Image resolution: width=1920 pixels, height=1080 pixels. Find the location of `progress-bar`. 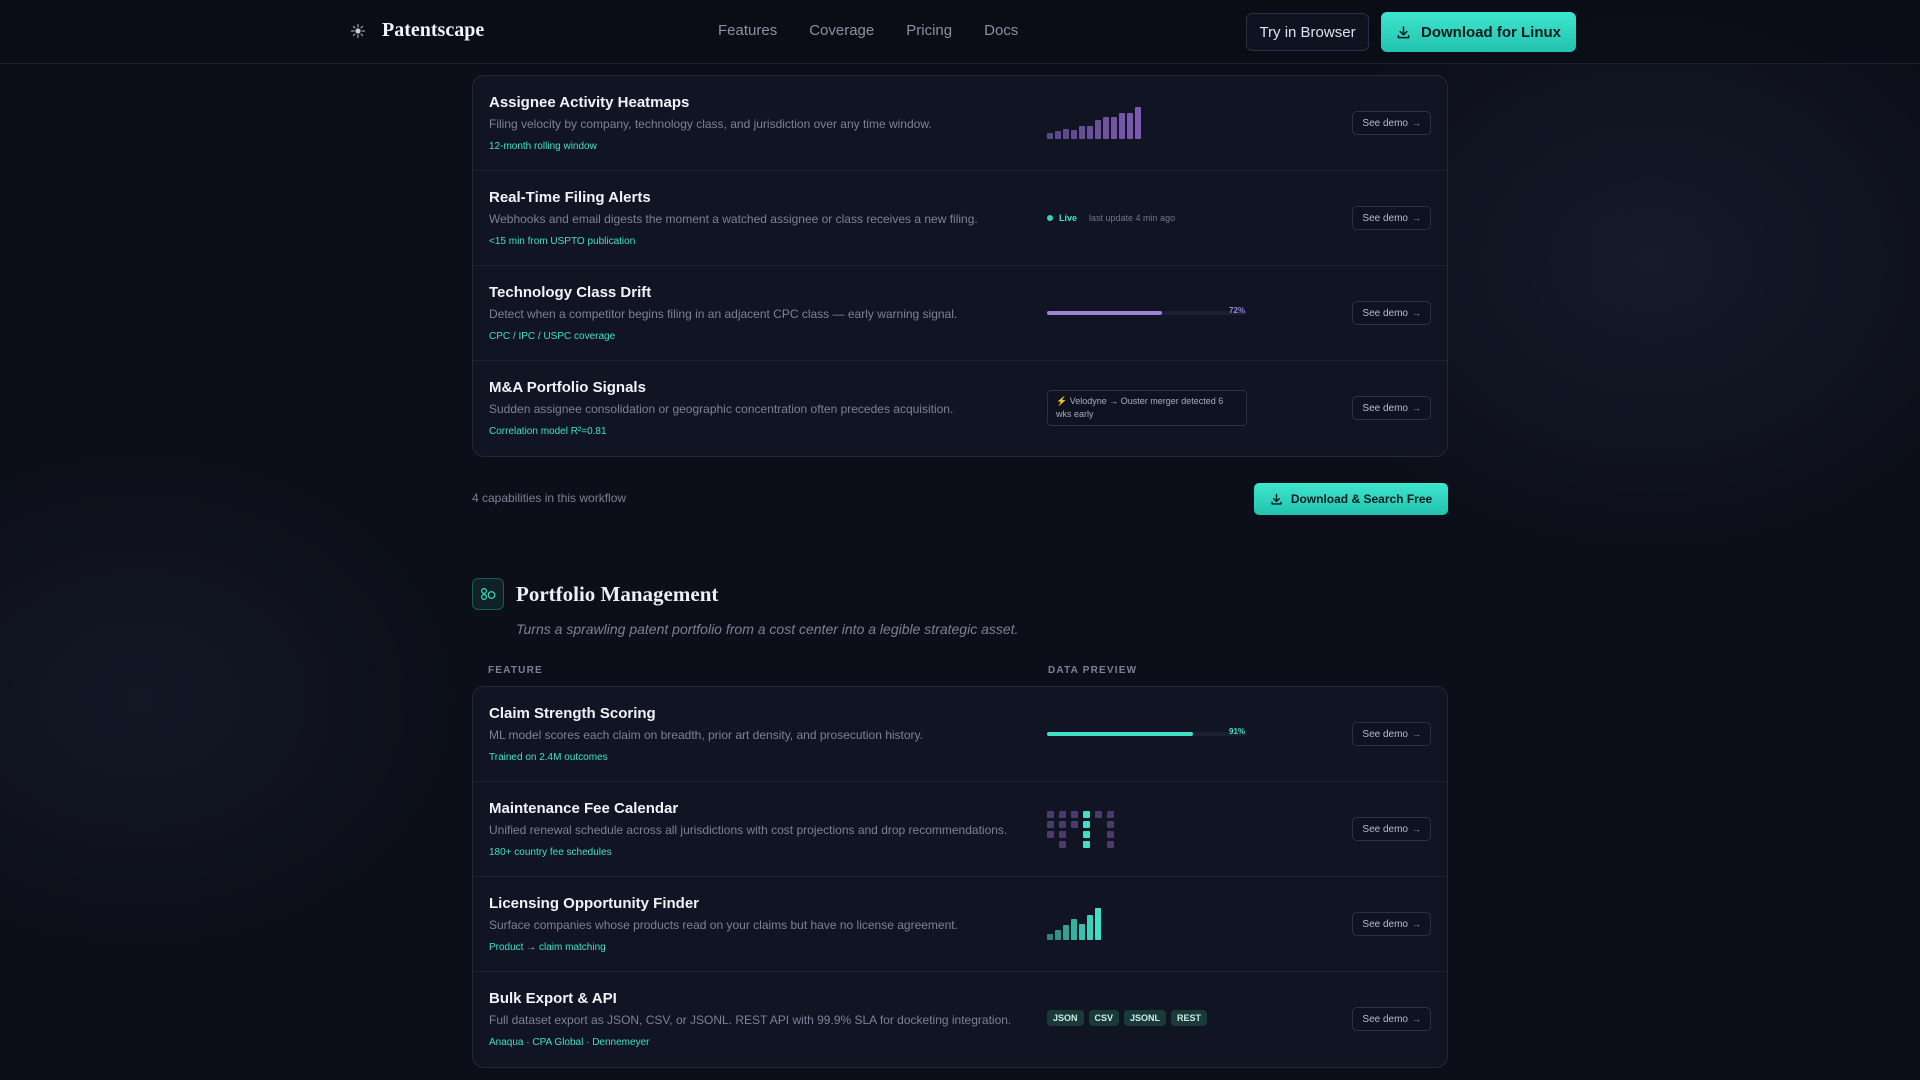

progress-bar is located at coordinates (1147, 313).